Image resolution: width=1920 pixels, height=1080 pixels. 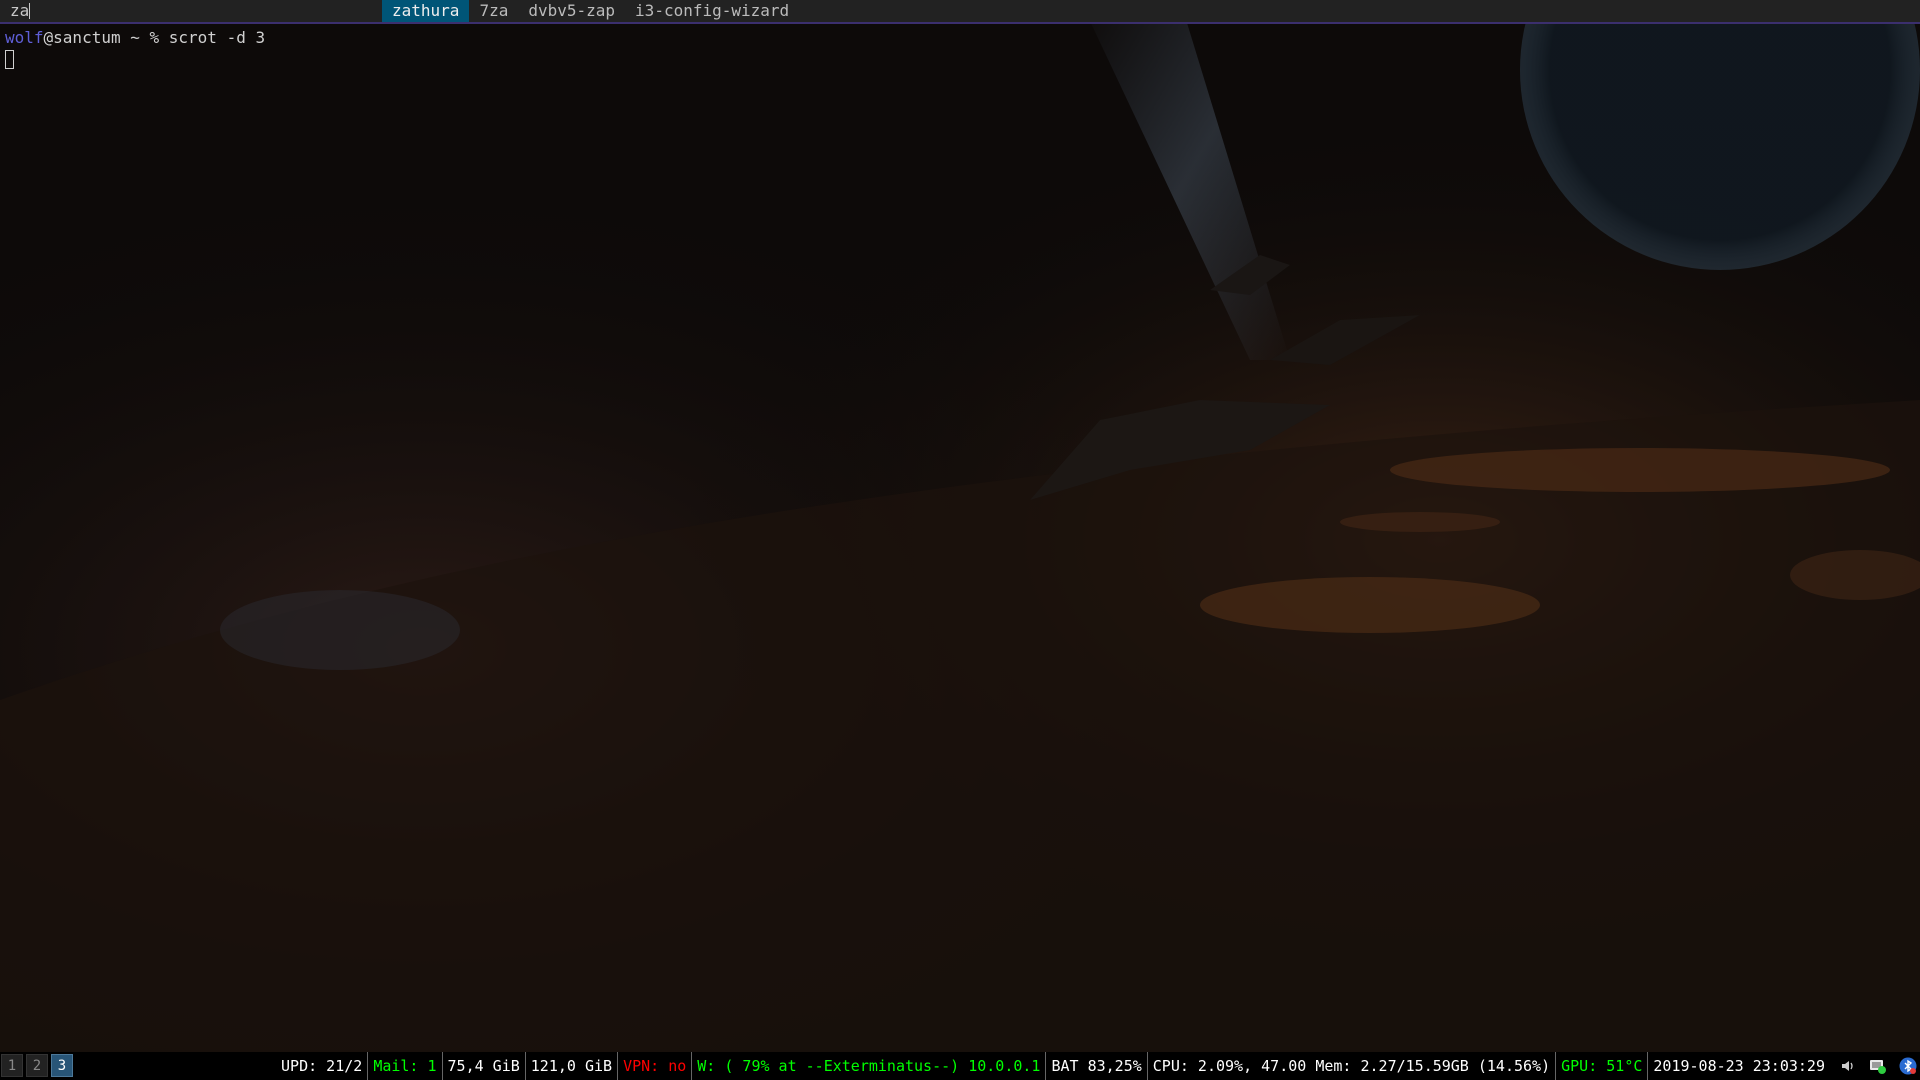 I want to click on text-caret, so click(x=30, y=11).